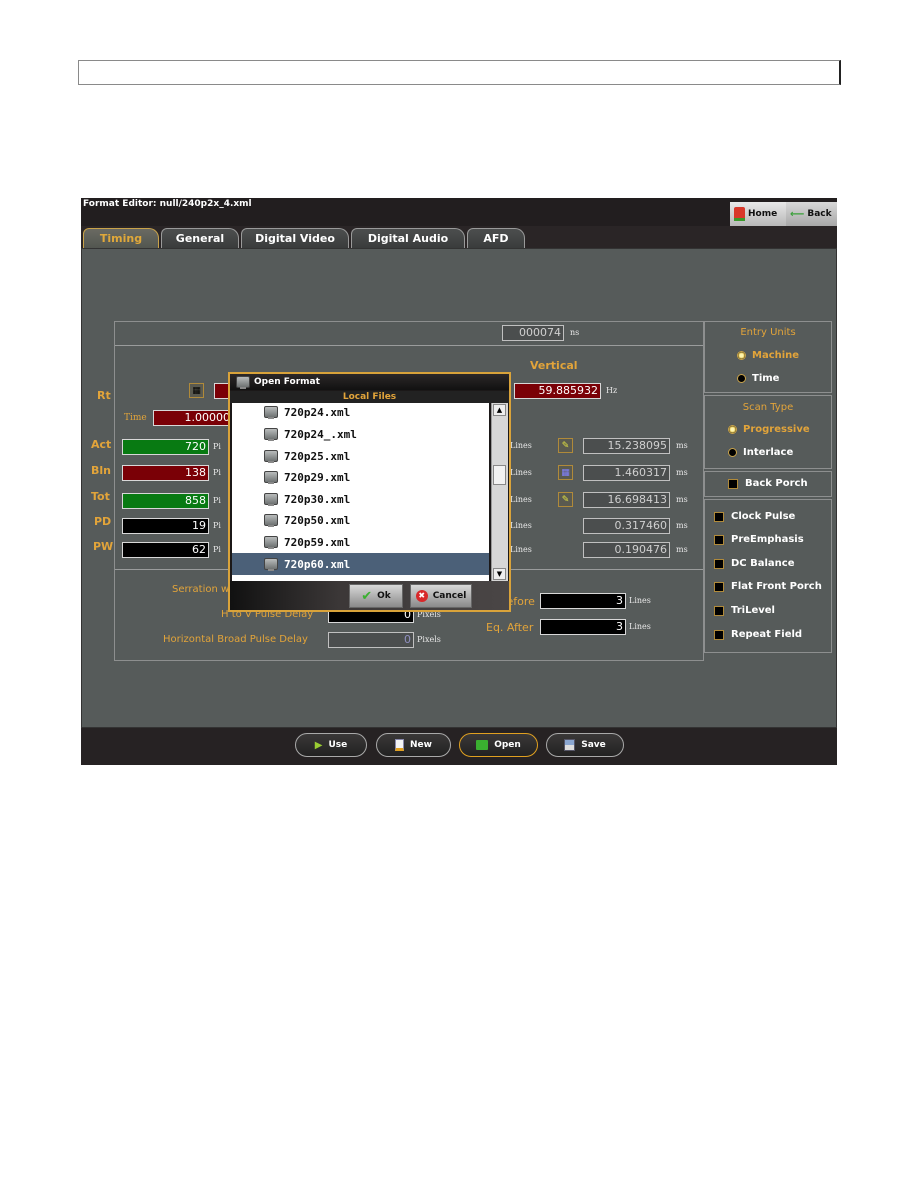  What do you see at coordinates (554, 365) in the screenshot?
I see `vertical-heading: Vertical` at bounding box center [554, 365].